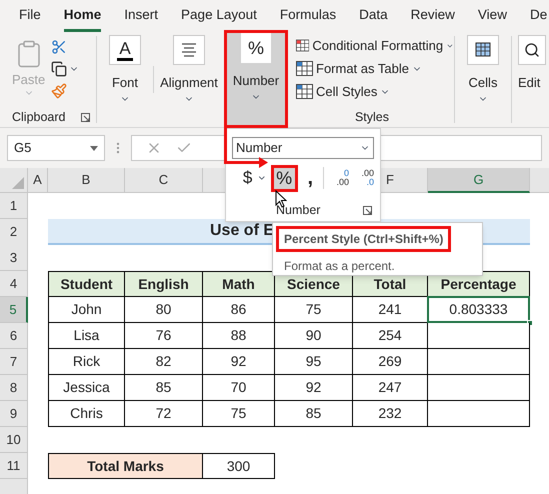 The width and height of the screenshot is (549, 494). What do you see at coordinates (256, 48) in the screenshot?
I see `percent-icon: %` at bounding box center [256, 48].